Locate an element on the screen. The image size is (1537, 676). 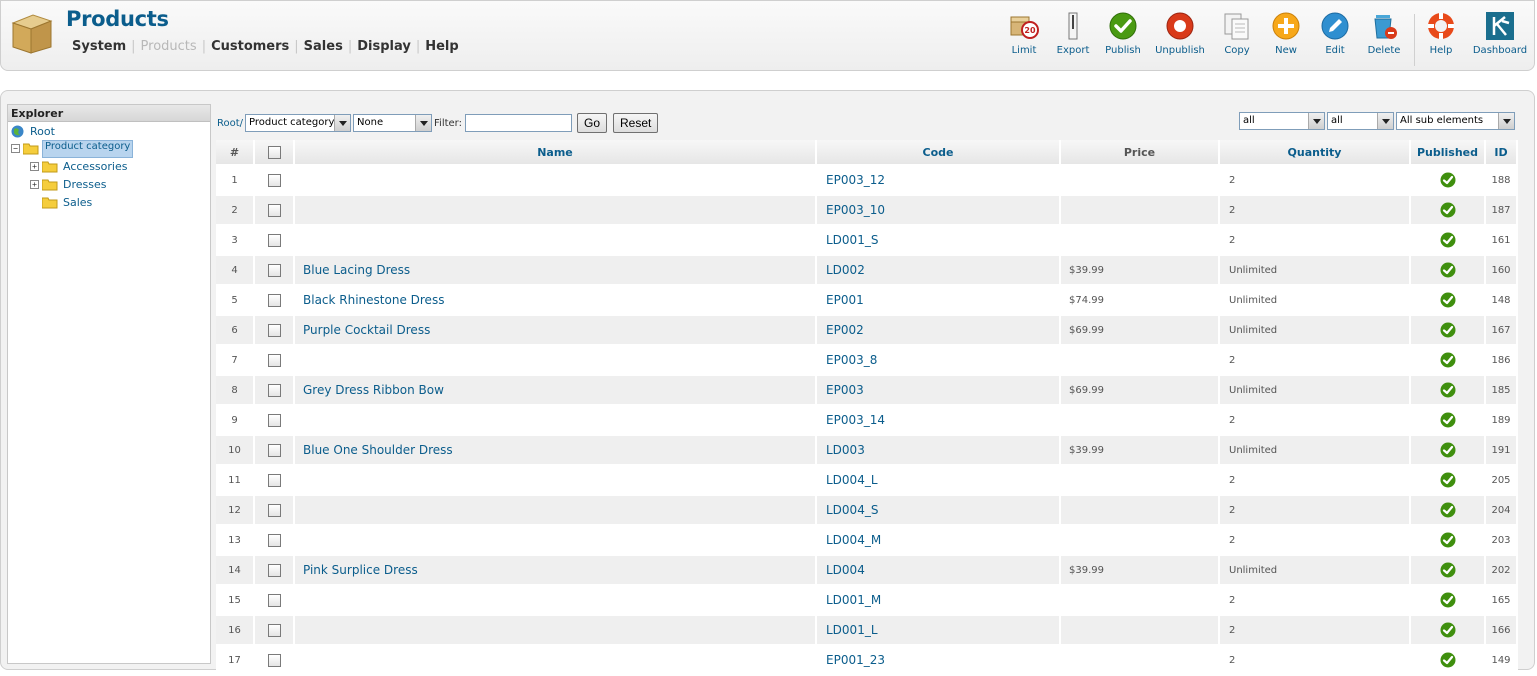
category-select: Product category is located at coordinates (298, 123).